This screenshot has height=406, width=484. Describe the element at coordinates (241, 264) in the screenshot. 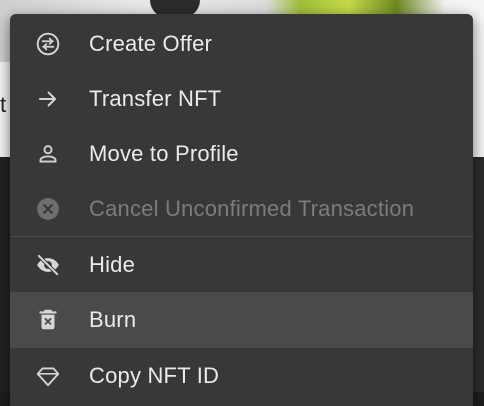

I see `menu-item-hide: Hide` at that location.